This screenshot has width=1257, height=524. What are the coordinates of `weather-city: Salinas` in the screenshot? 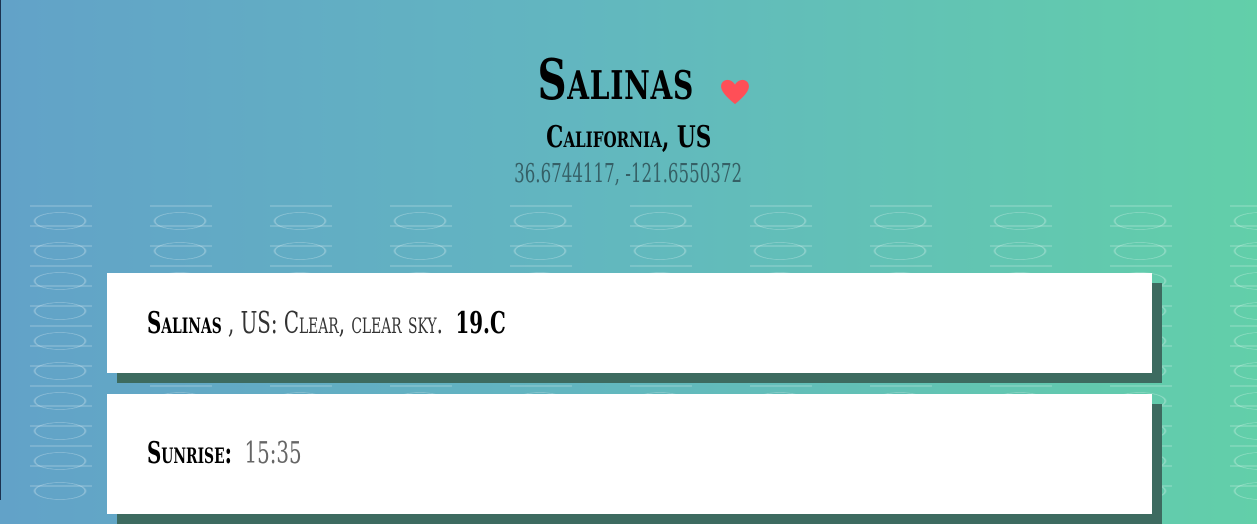 It's located at (184, 323).